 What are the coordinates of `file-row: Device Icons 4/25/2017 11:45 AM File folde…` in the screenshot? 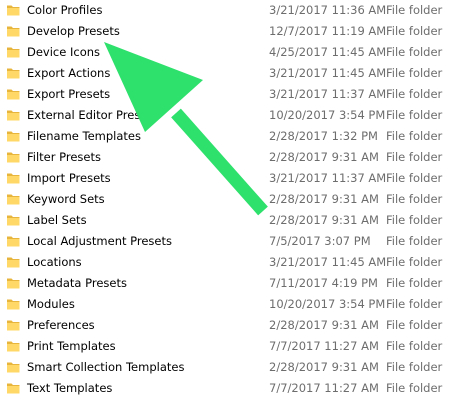 It's located at (230, 52).